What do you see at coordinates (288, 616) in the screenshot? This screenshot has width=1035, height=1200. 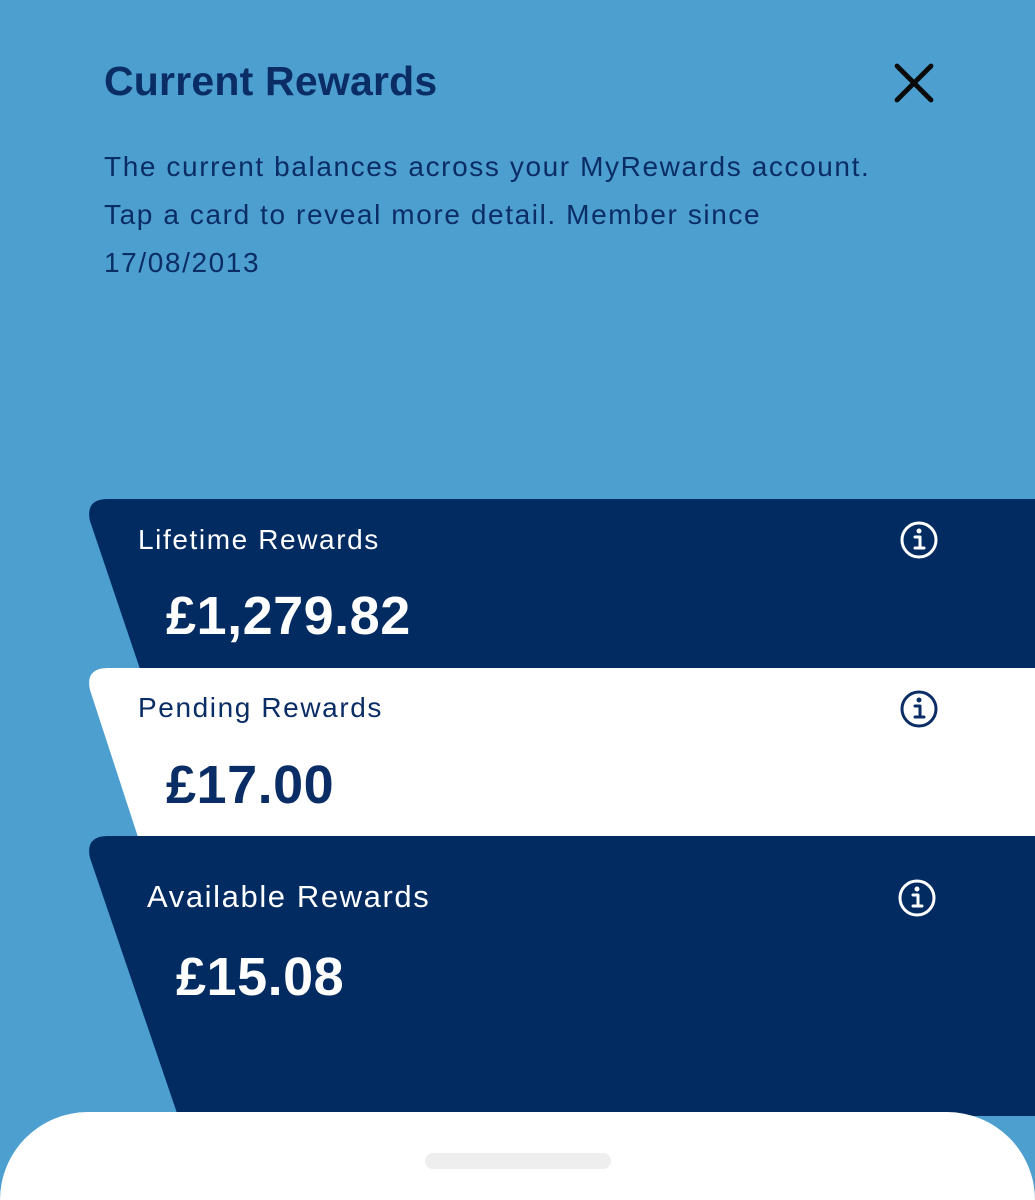 I see `lifetime-rewards-amount: £1,279.82` at bounding box center [288, 616].